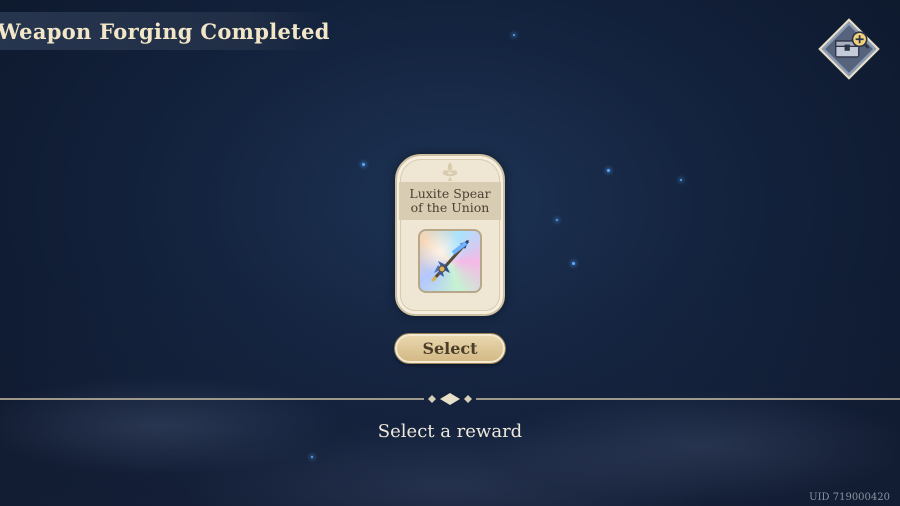  I want to click on weapon-image-frame, so click(450, 261).